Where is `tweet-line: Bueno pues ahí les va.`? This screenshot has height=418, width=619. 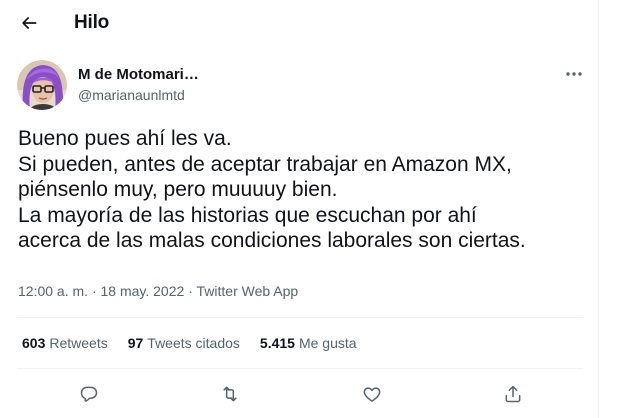
tweet-line: Bueno pues ahí les va. is located at coordinates (125, 138).